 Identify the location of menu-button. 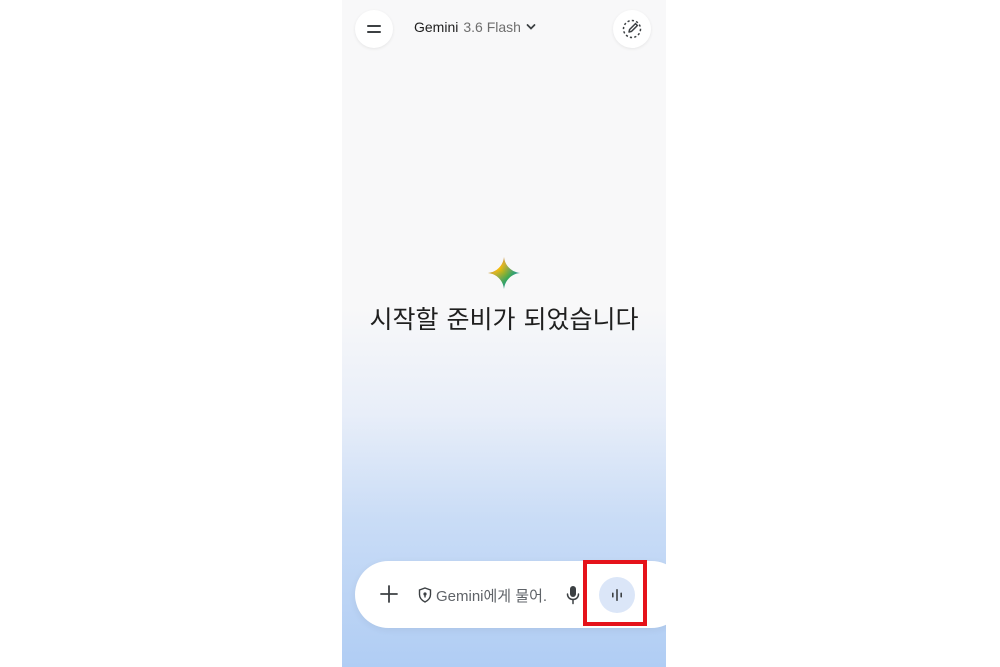
(374, 29).